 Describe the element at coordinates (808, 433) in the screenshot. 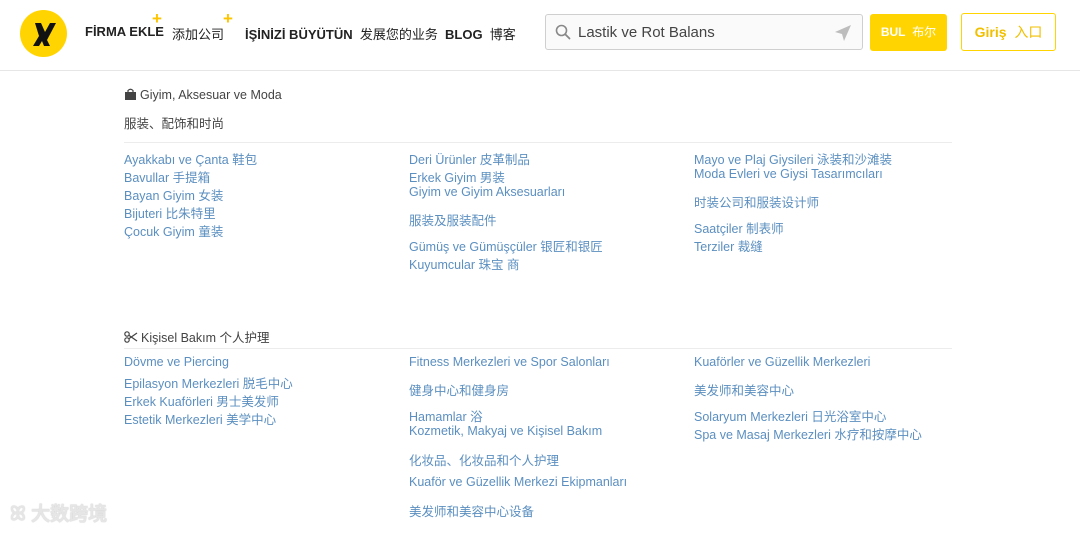

I see `category-link: Spa ve Masaj Merkezleri 水疗和按摩中心` at that location.